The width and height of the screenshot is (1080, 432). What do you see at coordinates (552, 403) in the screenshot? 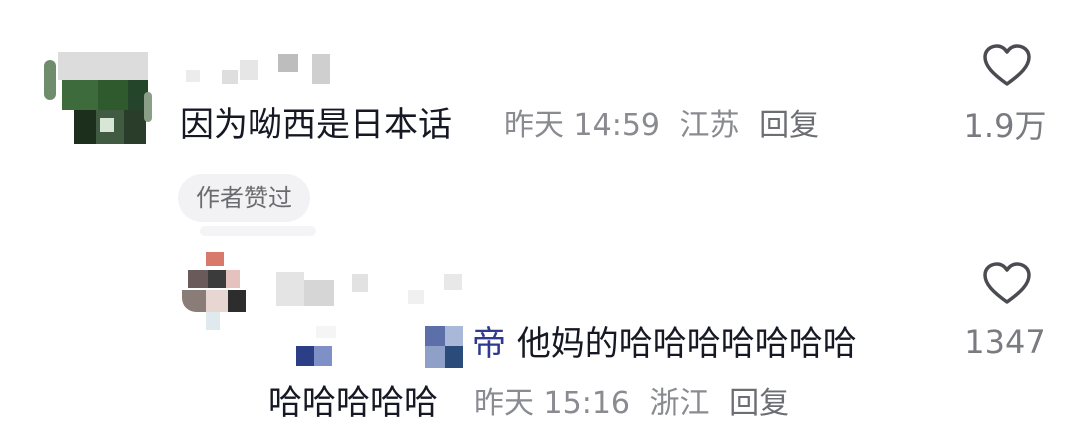
I see `reply-time: 昨天 15:16` at bounding box center [552, 403].